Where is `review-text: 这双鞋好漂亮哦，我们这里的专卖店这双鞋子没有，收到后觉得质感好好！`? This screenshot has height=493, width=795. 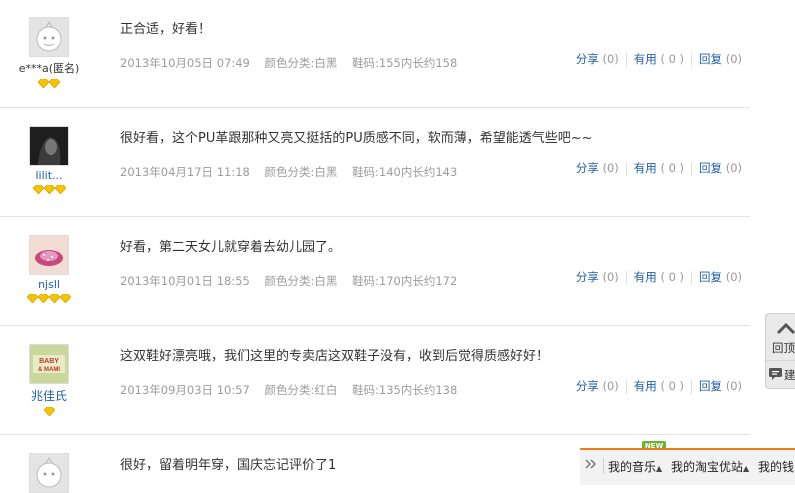
review-text: 这双鞋好漂亮哦，我们这里的专卖店这双鞋子没有，收到后觉得质感好好！ is located at coordinates (335, 356).